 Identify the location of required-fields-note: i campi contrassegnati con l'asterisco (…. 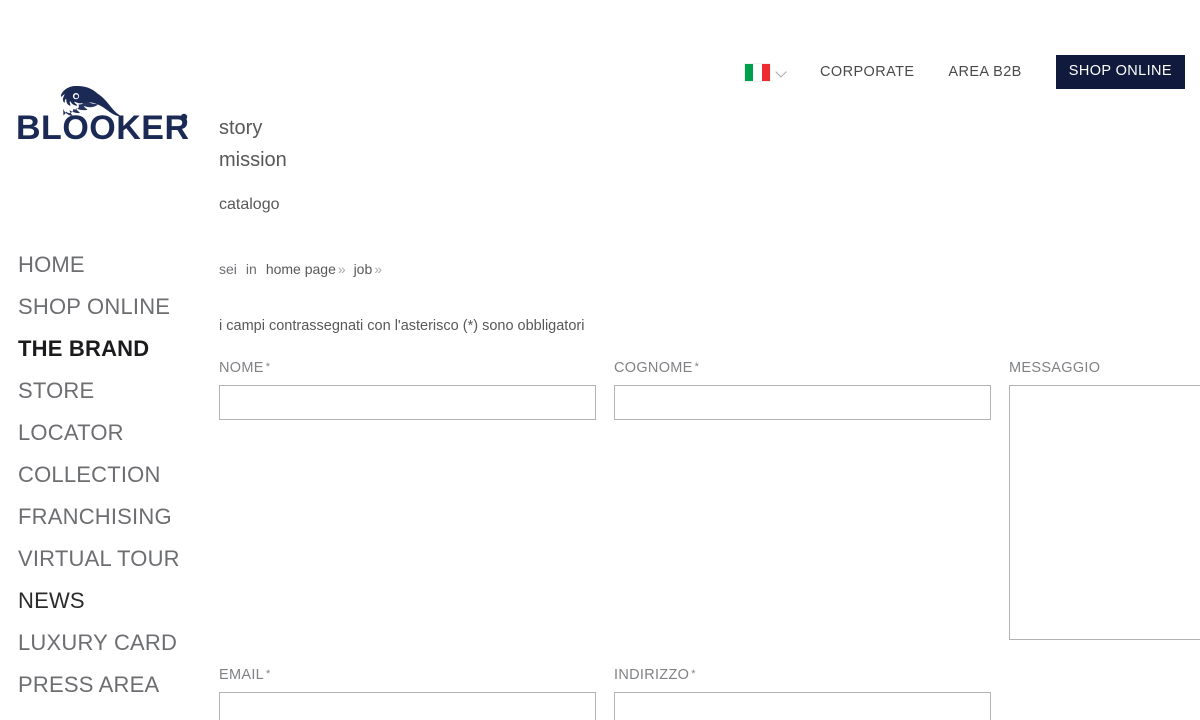
(402, 326).